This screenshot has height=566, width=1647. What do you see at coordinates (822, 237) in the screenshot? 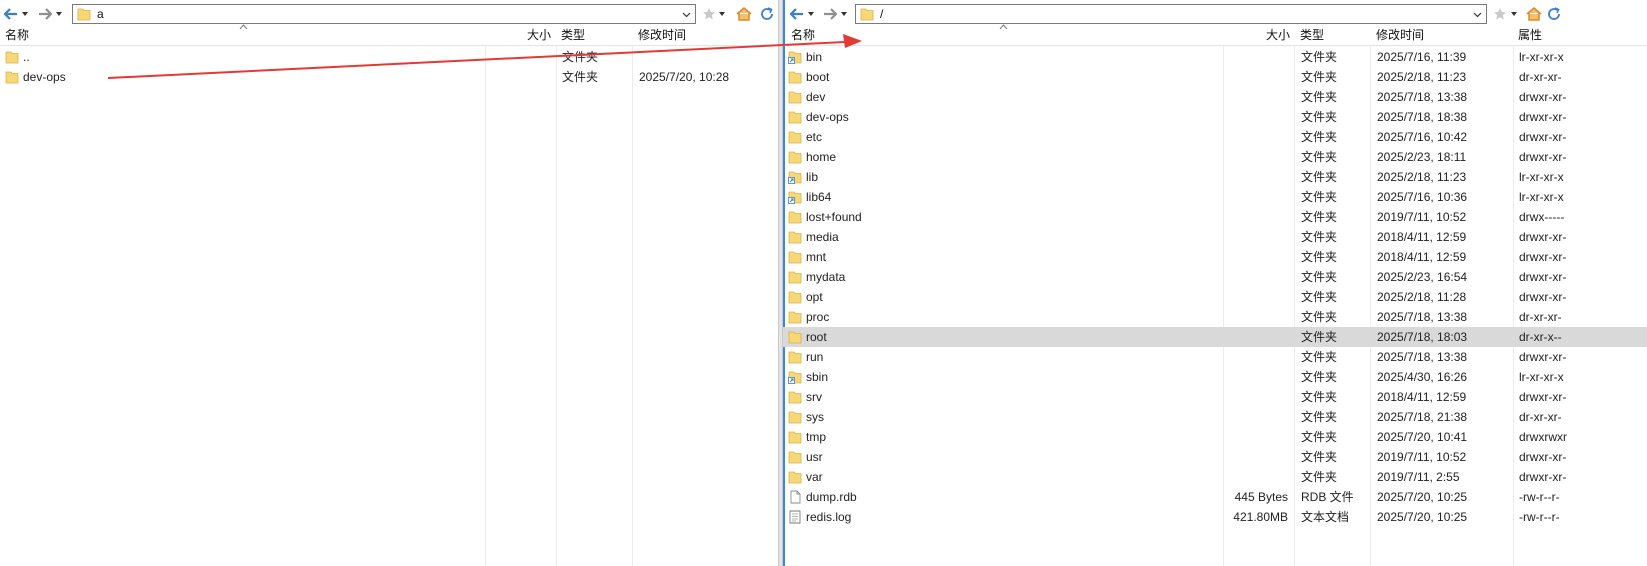
I see `file-name: media` at bounding box center [822, 237].